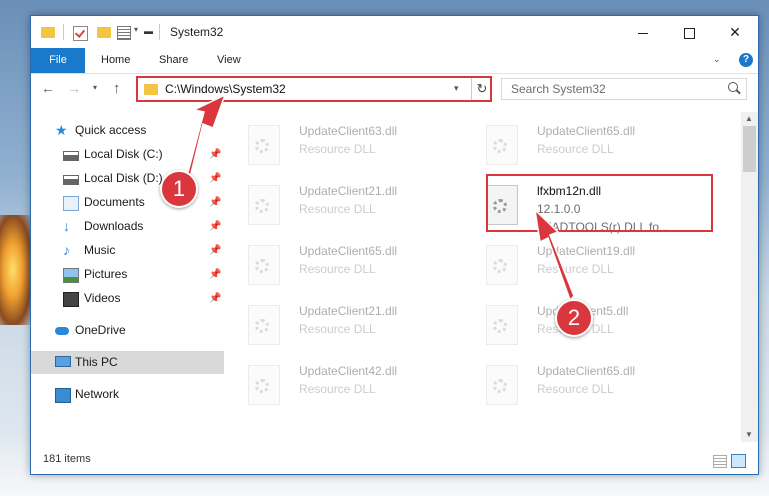 This screenshot has width=769, height=496. What do you see at coordinates (63, 361) in the screenshot?
I see `computer-icon` at bounding box center [63, 361].